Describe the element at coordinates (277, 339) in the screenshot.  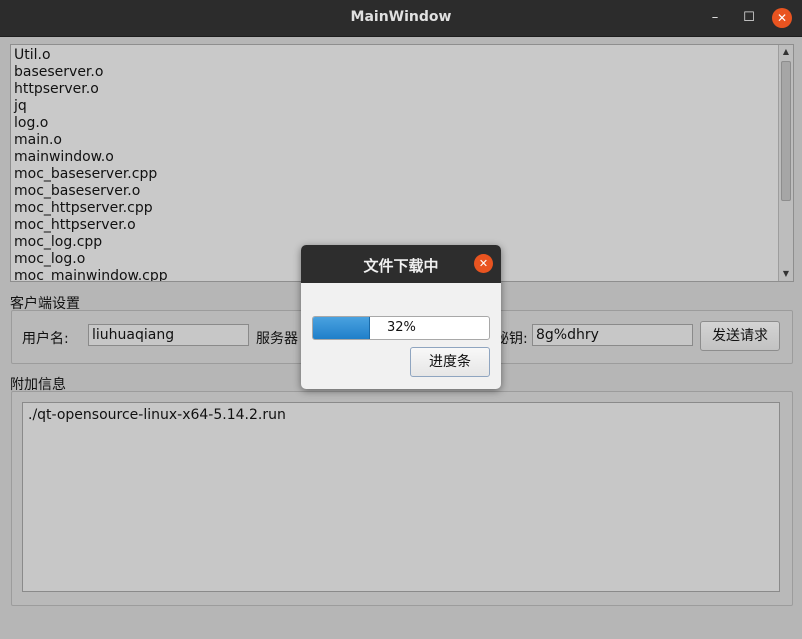
I see `server-label: 服务器` at that location.